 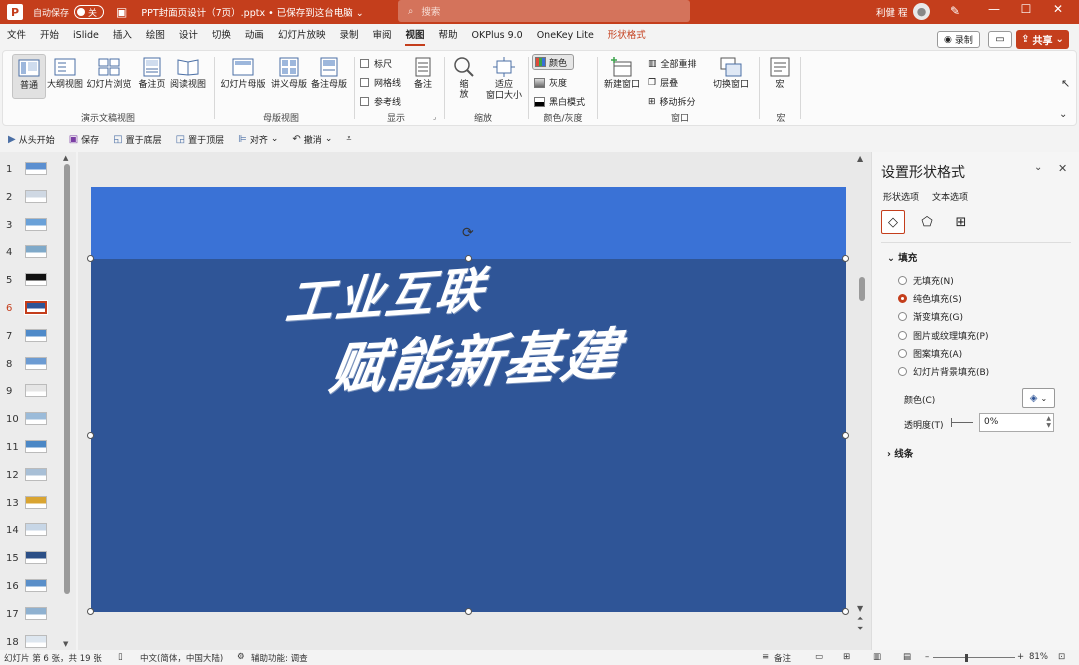 I want to click on reading-view-icon: ▥, so click(x=877, y=657).